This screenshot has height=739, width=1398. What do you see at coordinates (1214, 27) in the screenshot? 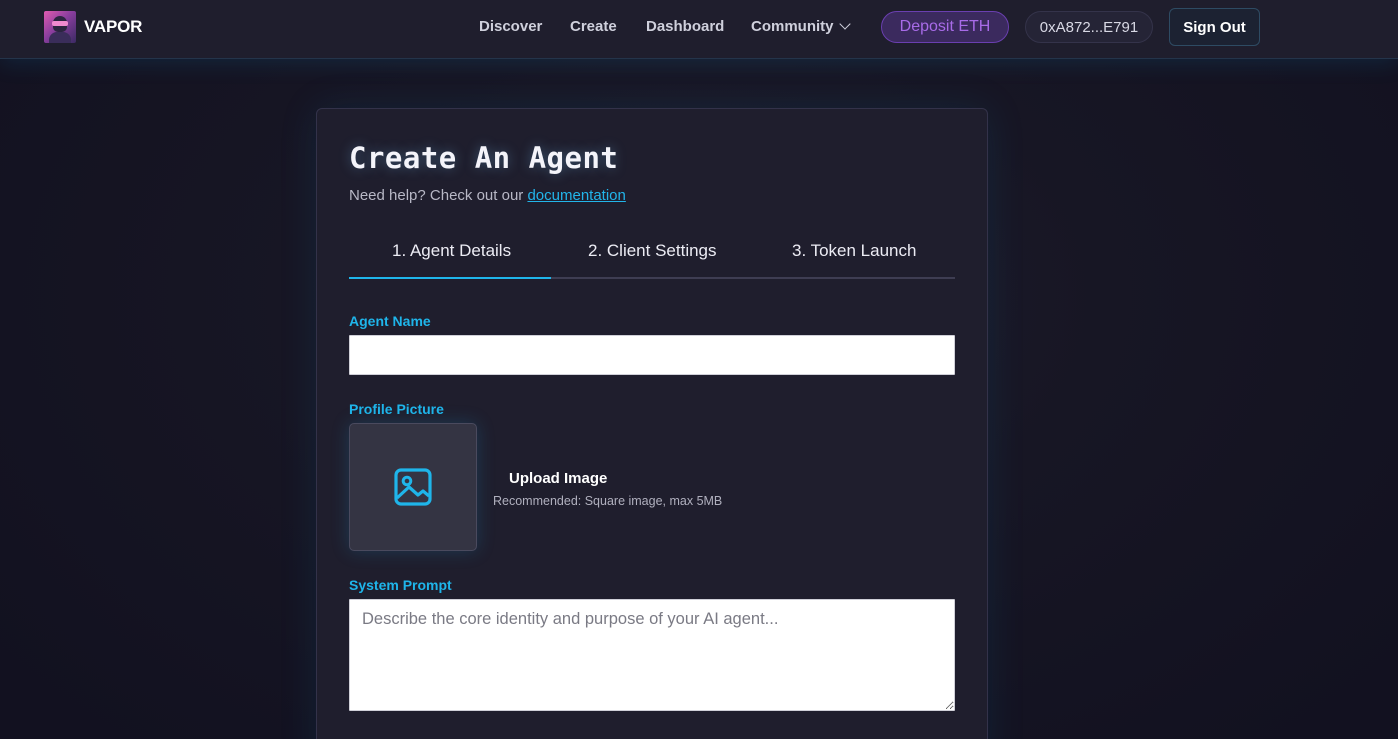
I see `sign-out-button: Sign Out` at bounding box center [1214, 27].